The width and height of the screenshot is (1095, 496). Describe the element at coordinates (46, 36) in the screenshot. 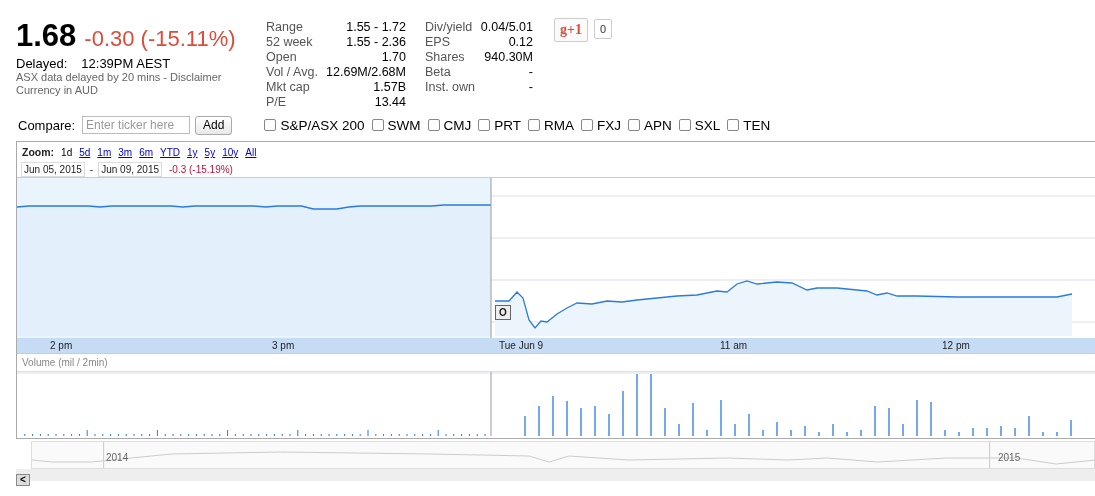

I see `stock-price: 1.68` at that location.